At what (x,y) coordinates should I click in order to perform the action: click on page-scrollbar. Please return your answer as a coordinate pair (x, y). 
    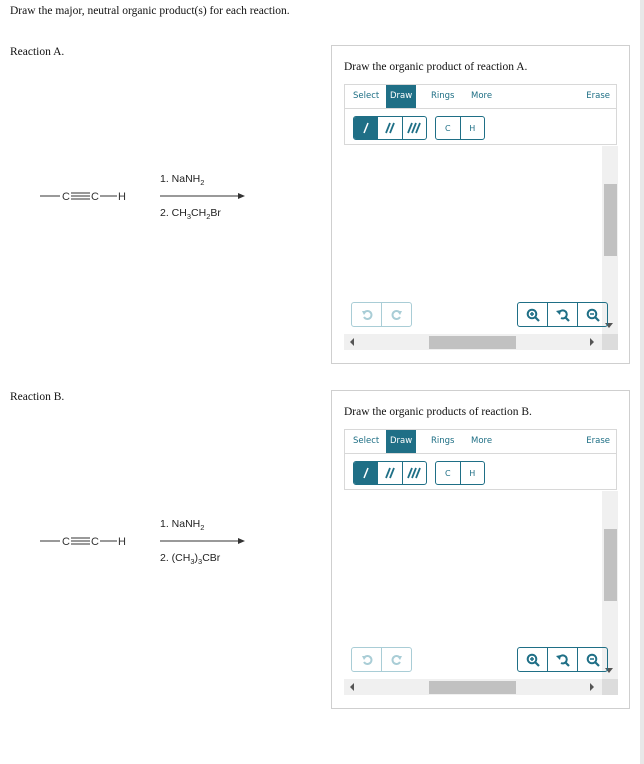
    Looking at the image, I should click on (642, 382).